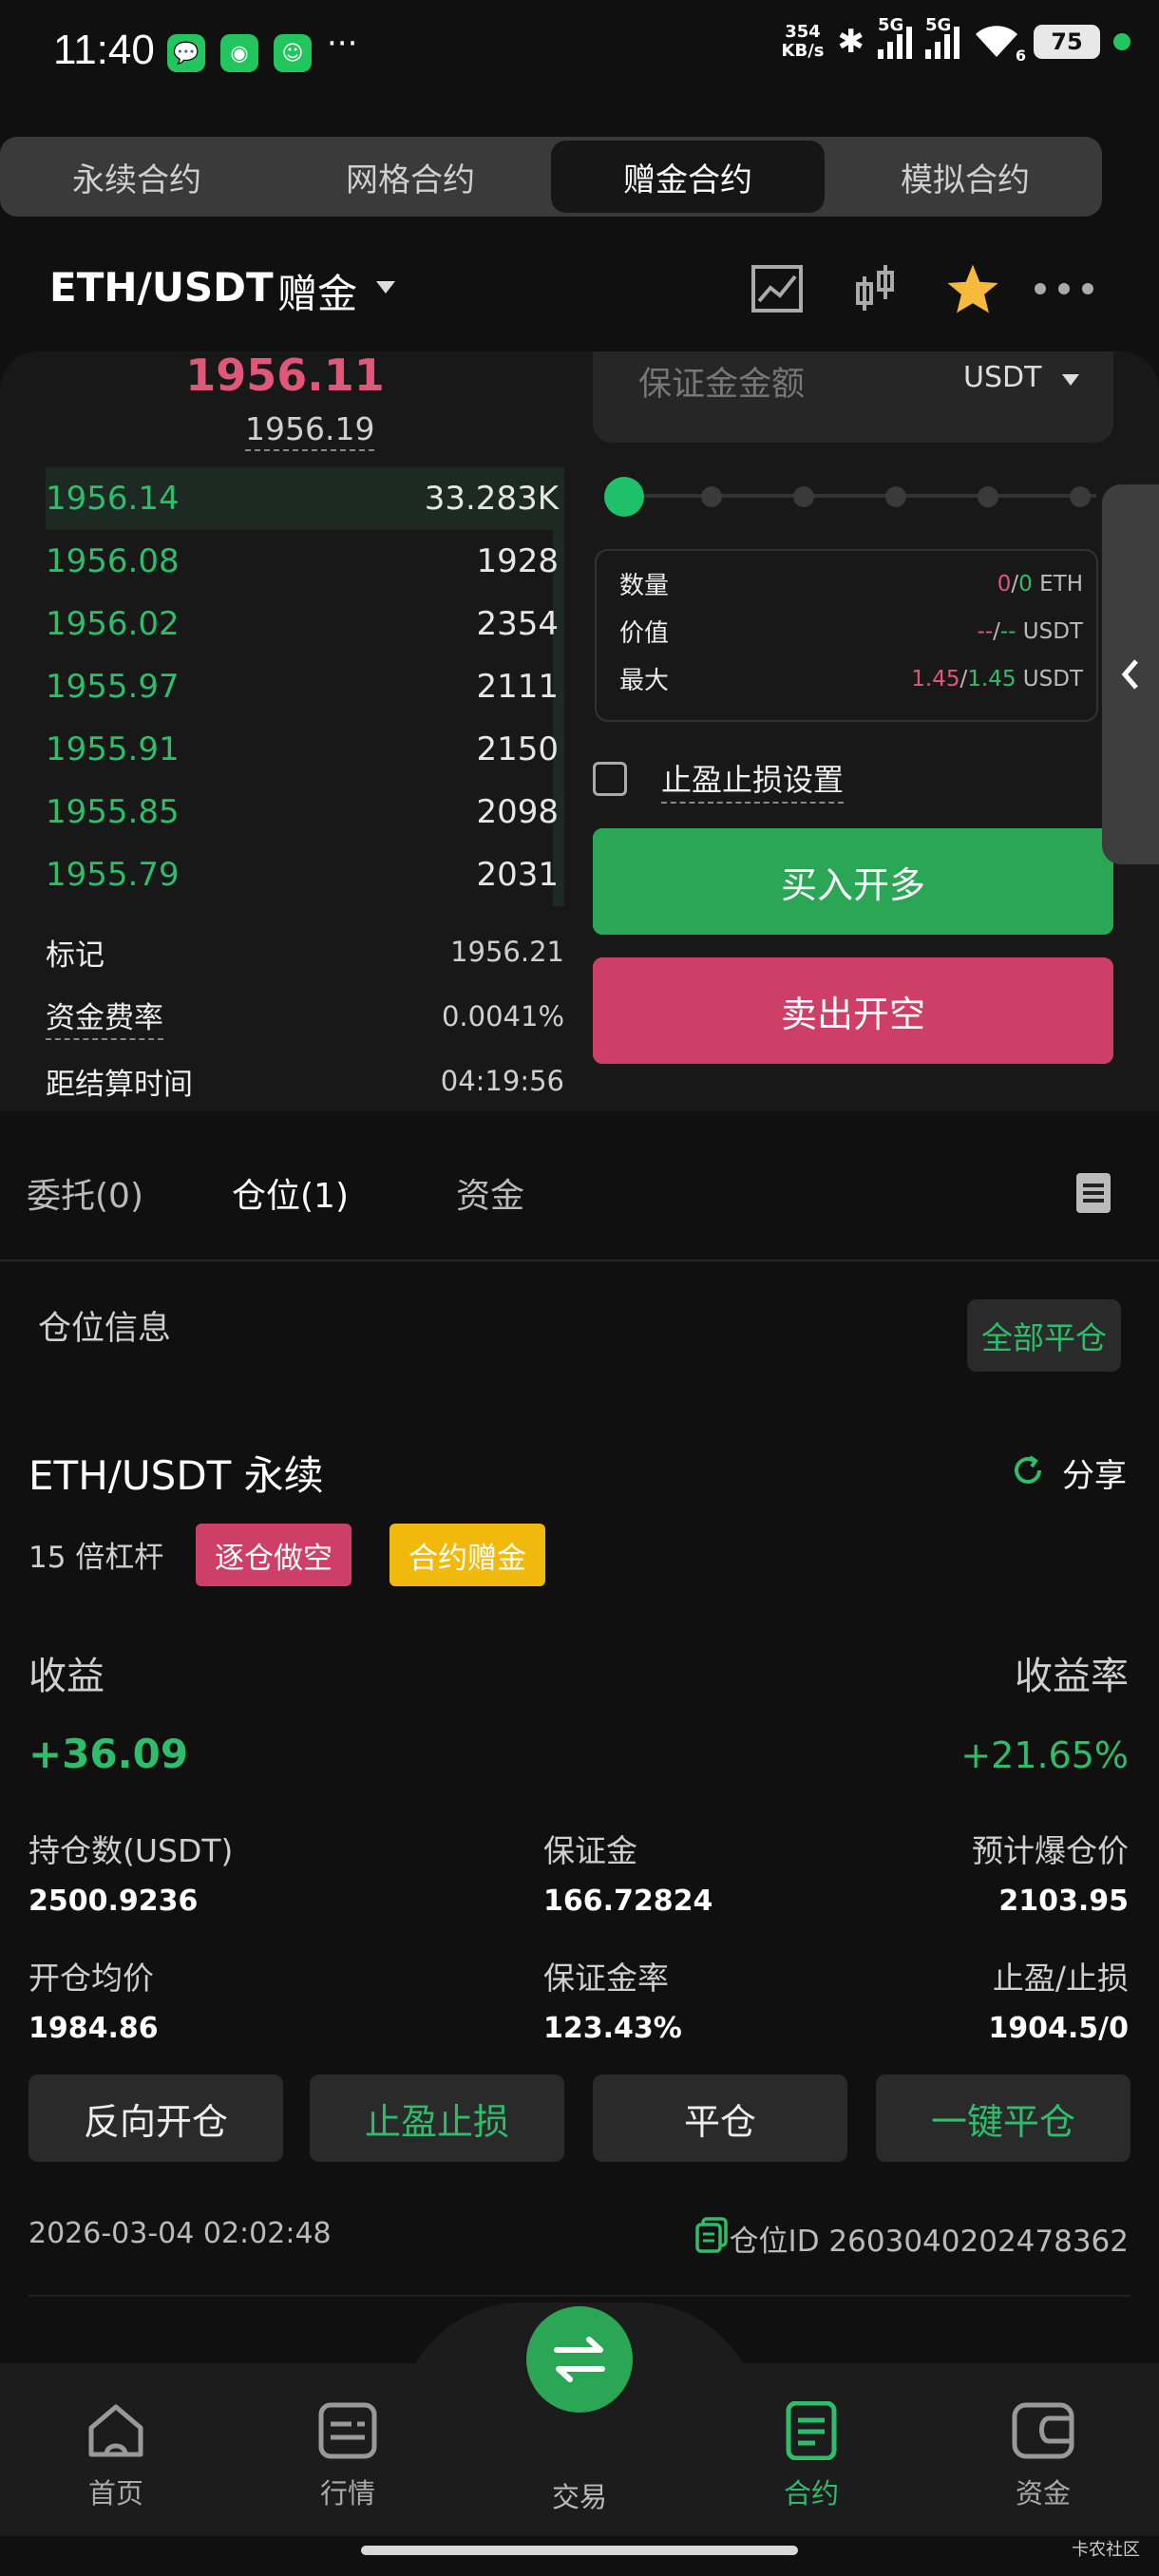 The height and width of the screenshot is (2576, 1159). I want to click on roe-label: 收益率, so click(1072, 1676).